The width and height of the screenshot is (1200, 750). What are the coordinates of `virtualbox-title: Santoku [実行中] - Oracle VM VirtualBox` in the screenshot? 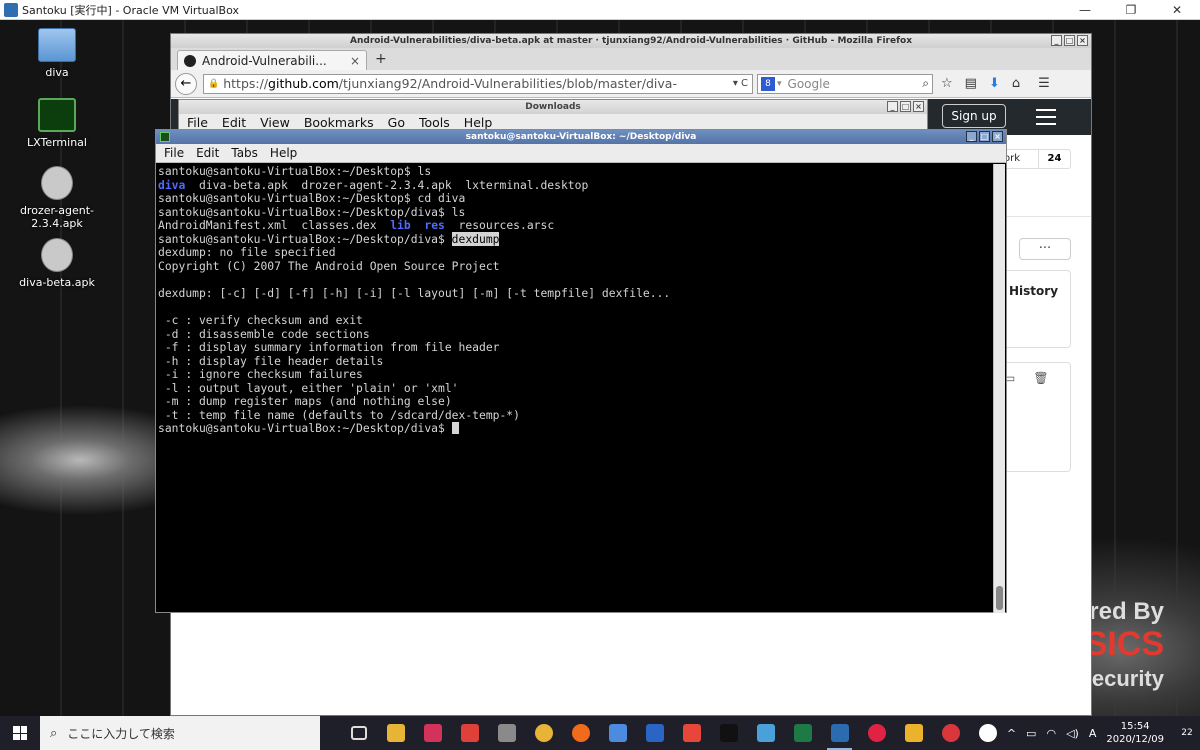 It's located at (130, 10).